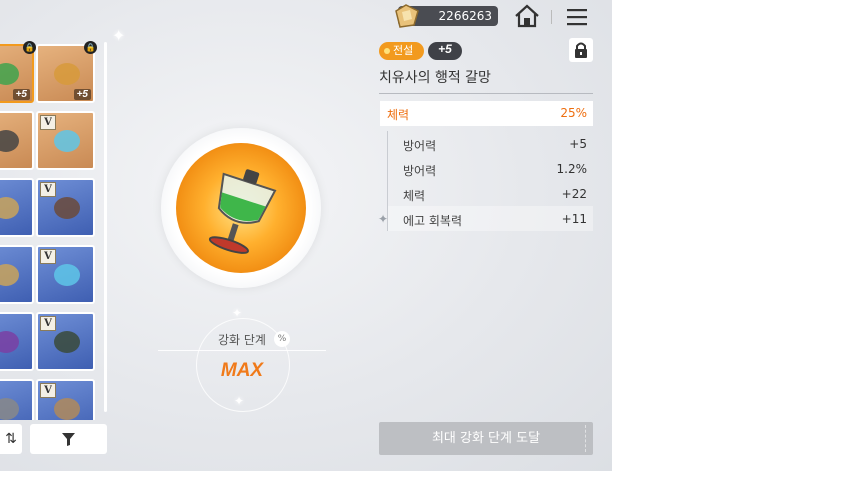 The width and height of the screenshot is (850, 478). What do you see at coordinates (282, 339) in the screenshot?
I see `enhance-info-icon: %` at bounding box center [282, 339].